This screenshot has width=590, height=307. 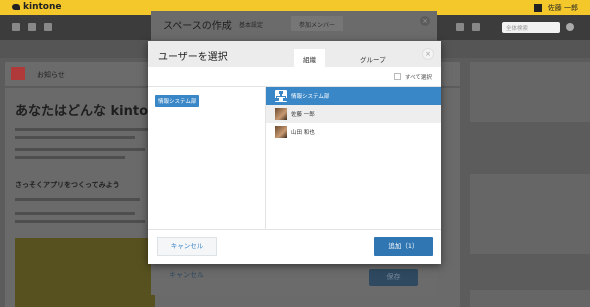 What do you see at coordinates (91, 111) in the screenshot?
I see `portal-heading: あなたはどんな kintone` at bounding box center [91, 111].